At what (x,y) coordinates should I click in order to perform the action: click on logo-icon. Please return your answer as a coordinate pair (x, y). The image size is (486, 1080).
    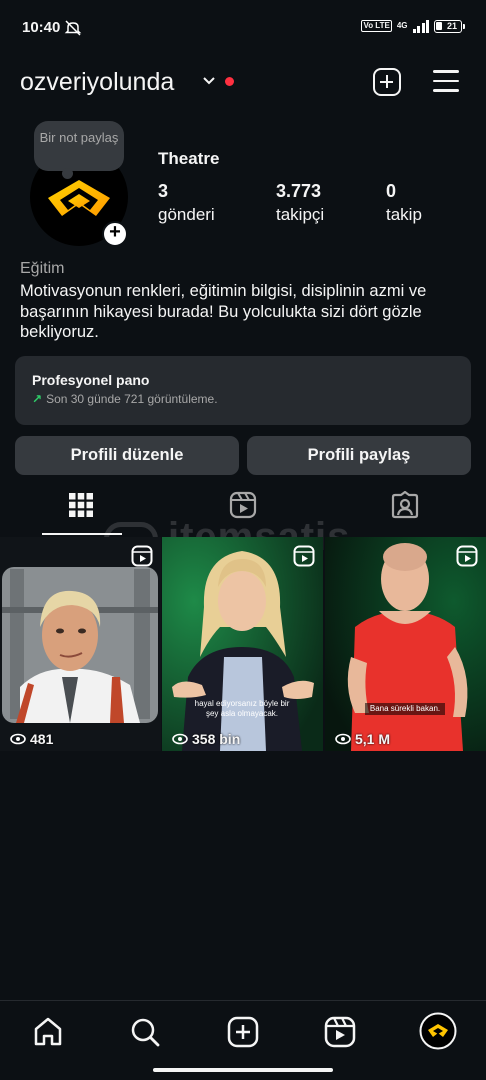
    Looking at the image, I should click on (79, 198).